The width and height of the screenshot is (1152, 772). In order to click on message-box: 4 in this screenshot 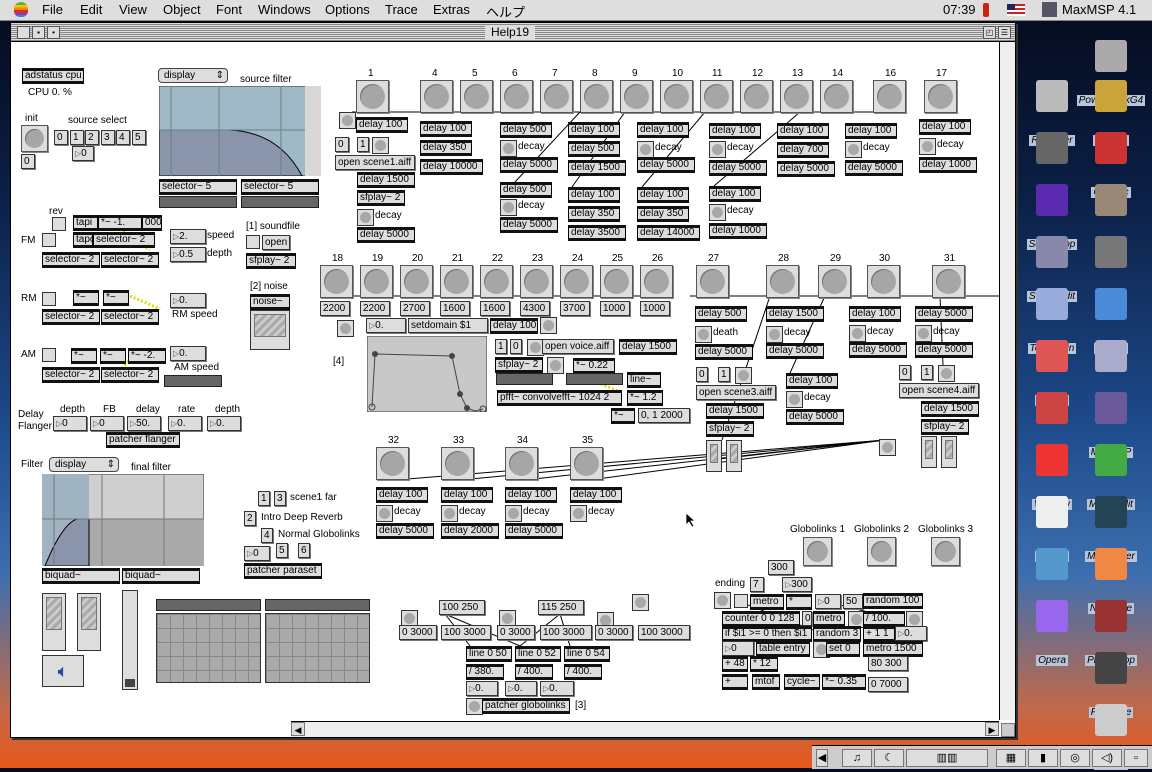, I will do `click(267, 535)`.